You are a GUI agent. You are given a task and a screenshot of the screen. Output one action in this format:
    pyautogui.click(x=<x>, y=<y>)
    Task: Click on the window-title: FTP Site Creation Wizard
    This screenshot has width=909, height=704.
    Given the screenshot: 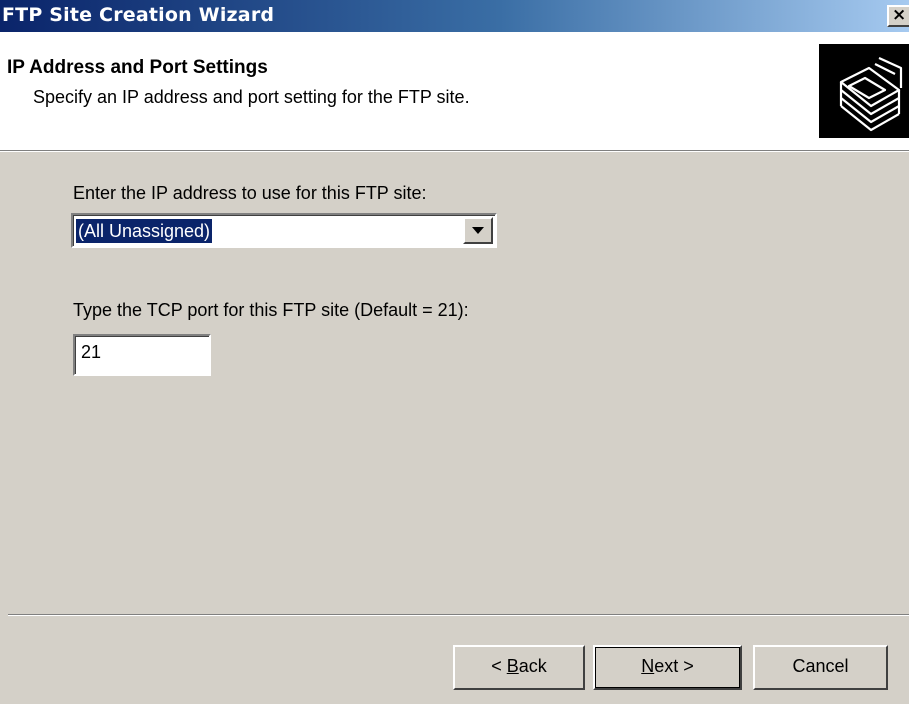 What is the action you would take?
    pyautogui.click(x=138, y=15)
    